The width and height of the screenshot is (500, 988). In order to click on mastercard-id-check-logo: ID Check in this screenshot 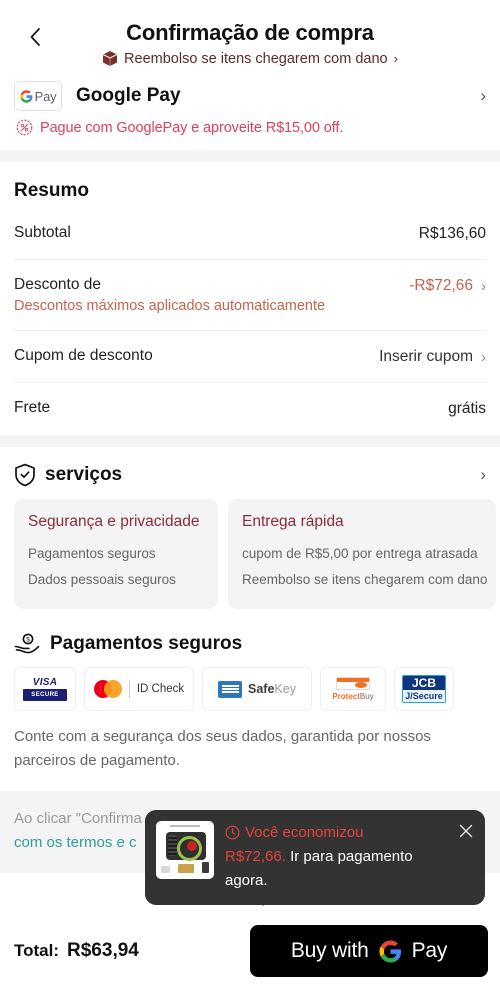, I will do `click(139, 689)`.